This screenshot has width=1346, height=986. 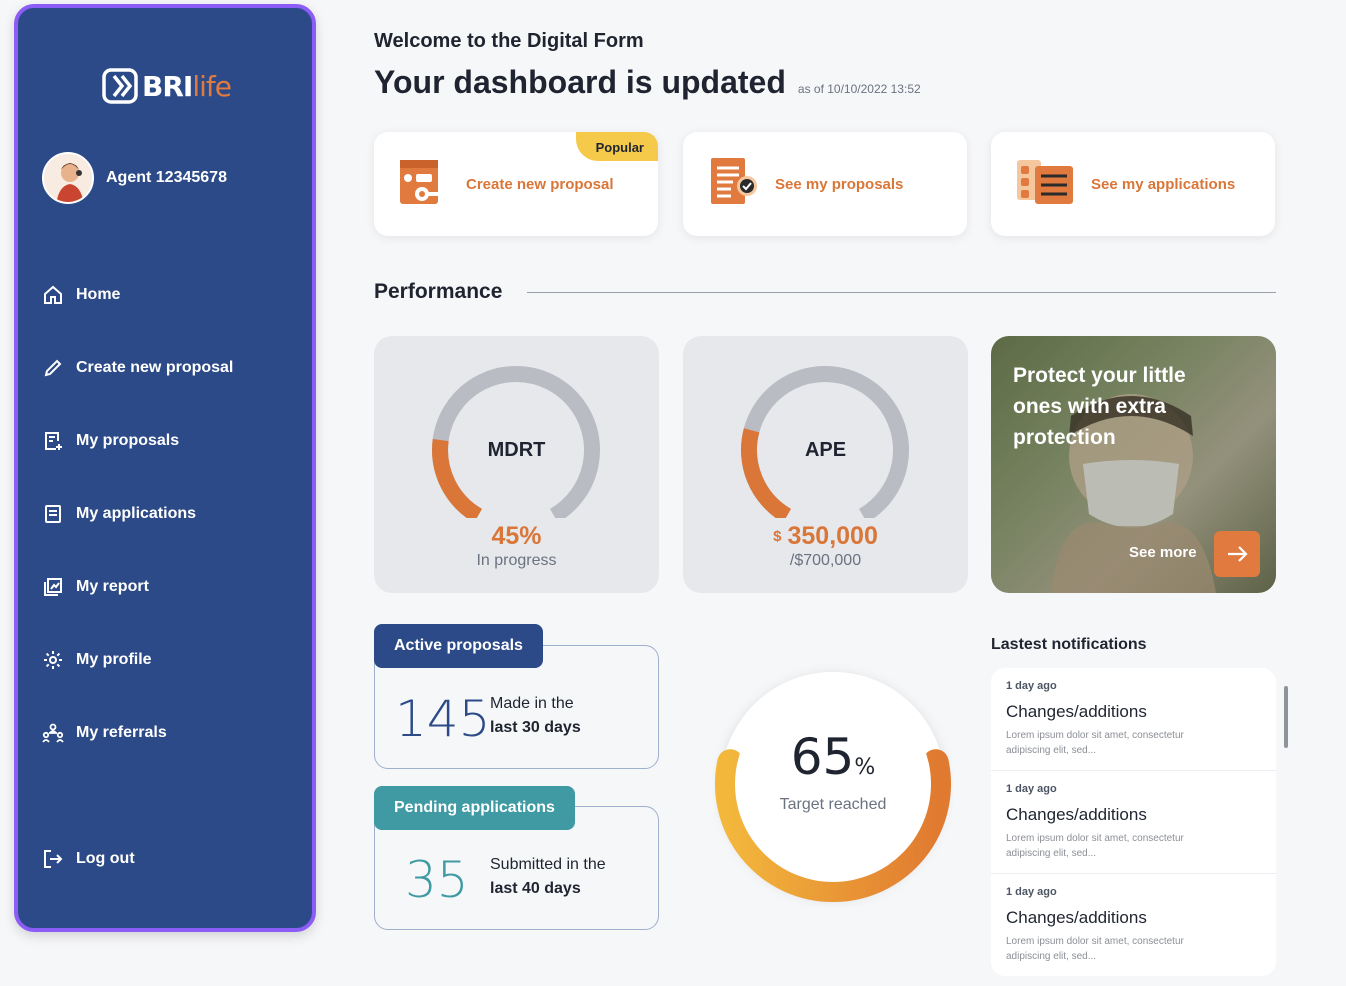 What do you see at coordinates (865, 767) in the screenshot?
I see `target-unit: %` at bounding box center [865, 767].